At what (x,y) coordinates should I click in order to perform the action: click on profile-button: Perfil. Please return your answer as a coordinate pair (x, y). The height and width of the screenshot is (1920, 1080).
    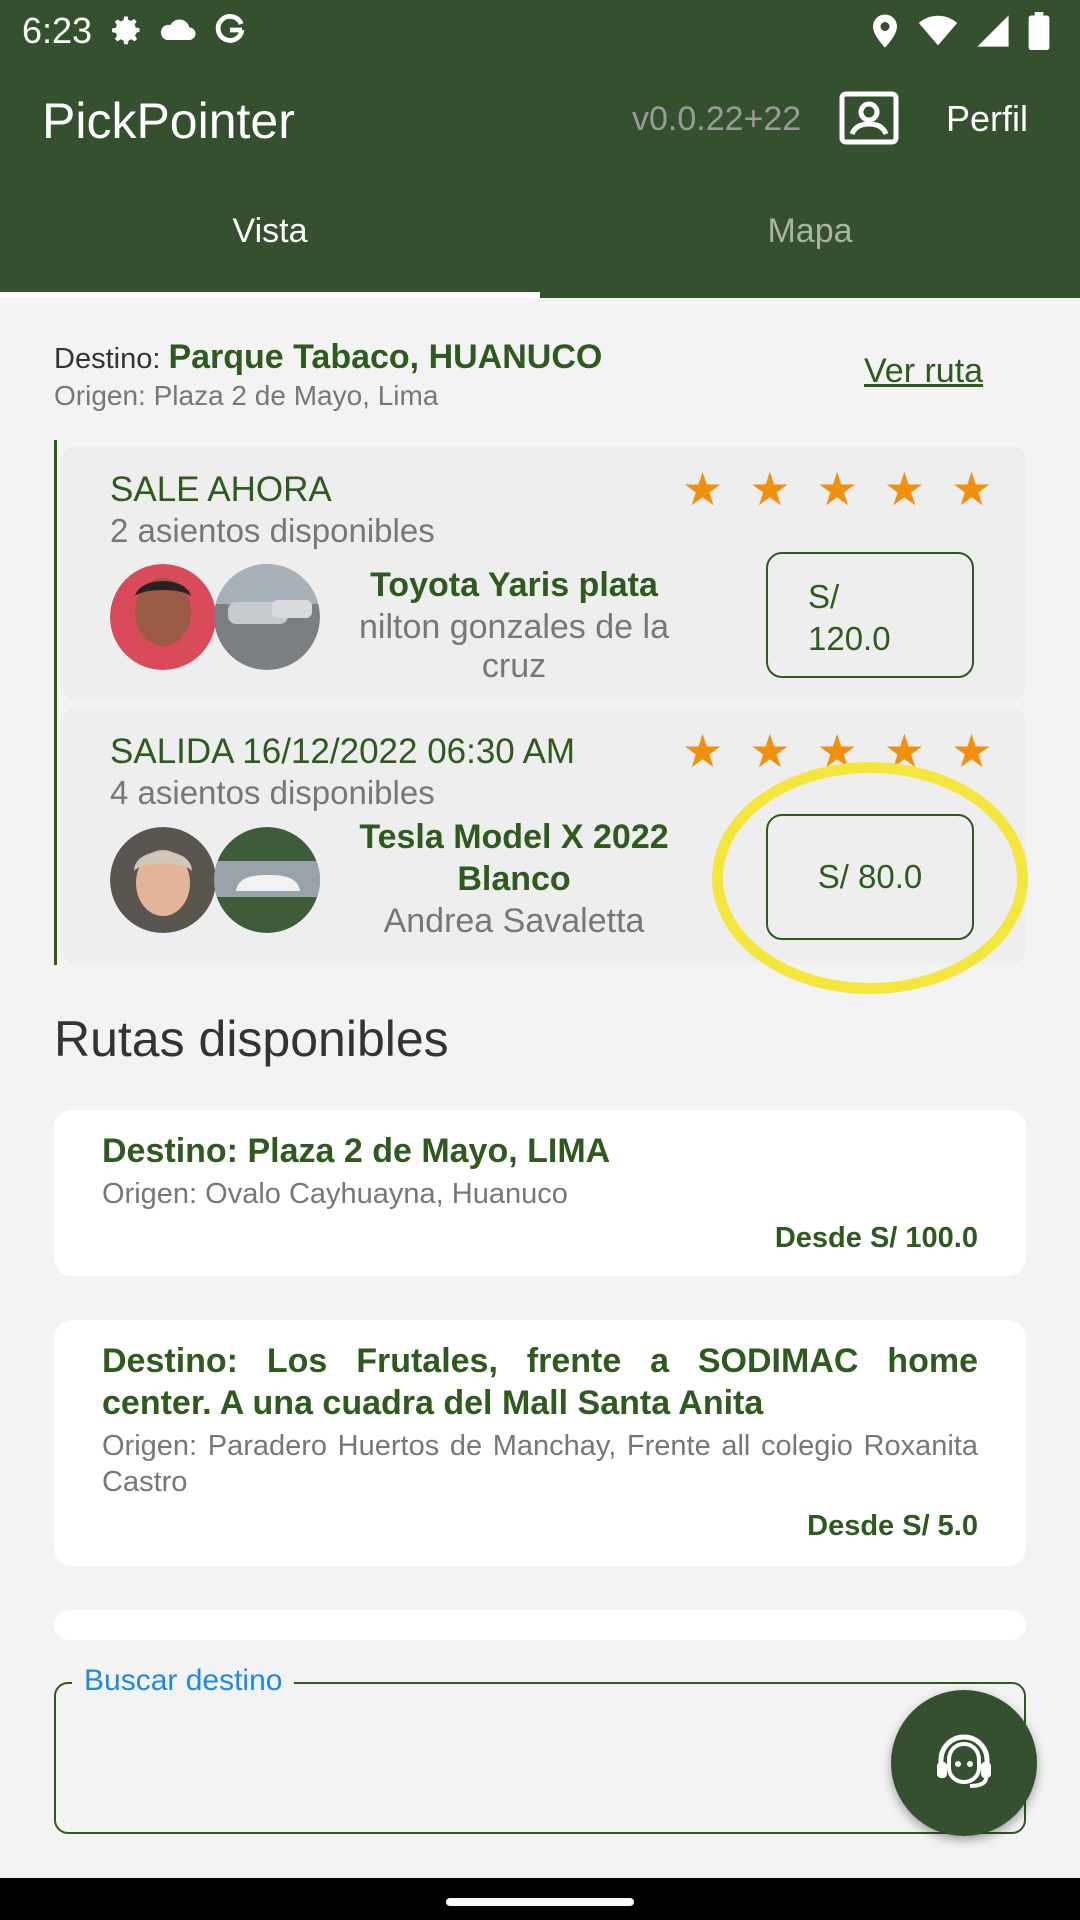
    Looking at the image, I should click on (987, 119).